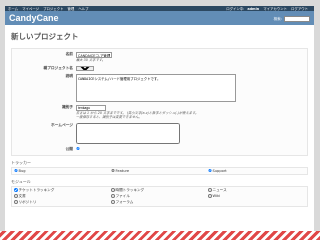 Image resolution: width=320 pixels, height=240 pixels. I want to click on description-textarea: CANDAICEシステム/ハード管理用プロジェクトです。, so click(156, 87).